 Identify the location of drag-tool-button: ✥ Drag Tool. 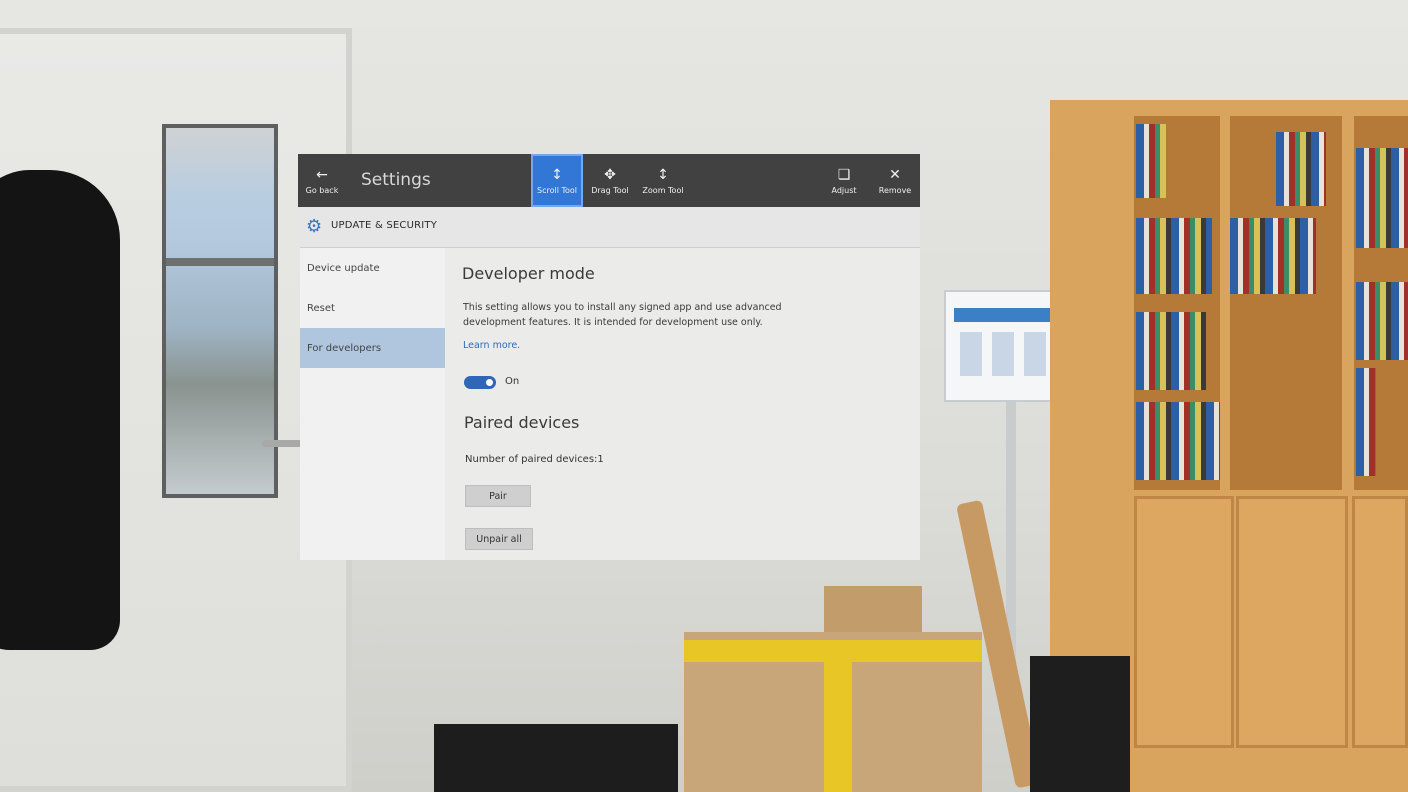
(610, 180).